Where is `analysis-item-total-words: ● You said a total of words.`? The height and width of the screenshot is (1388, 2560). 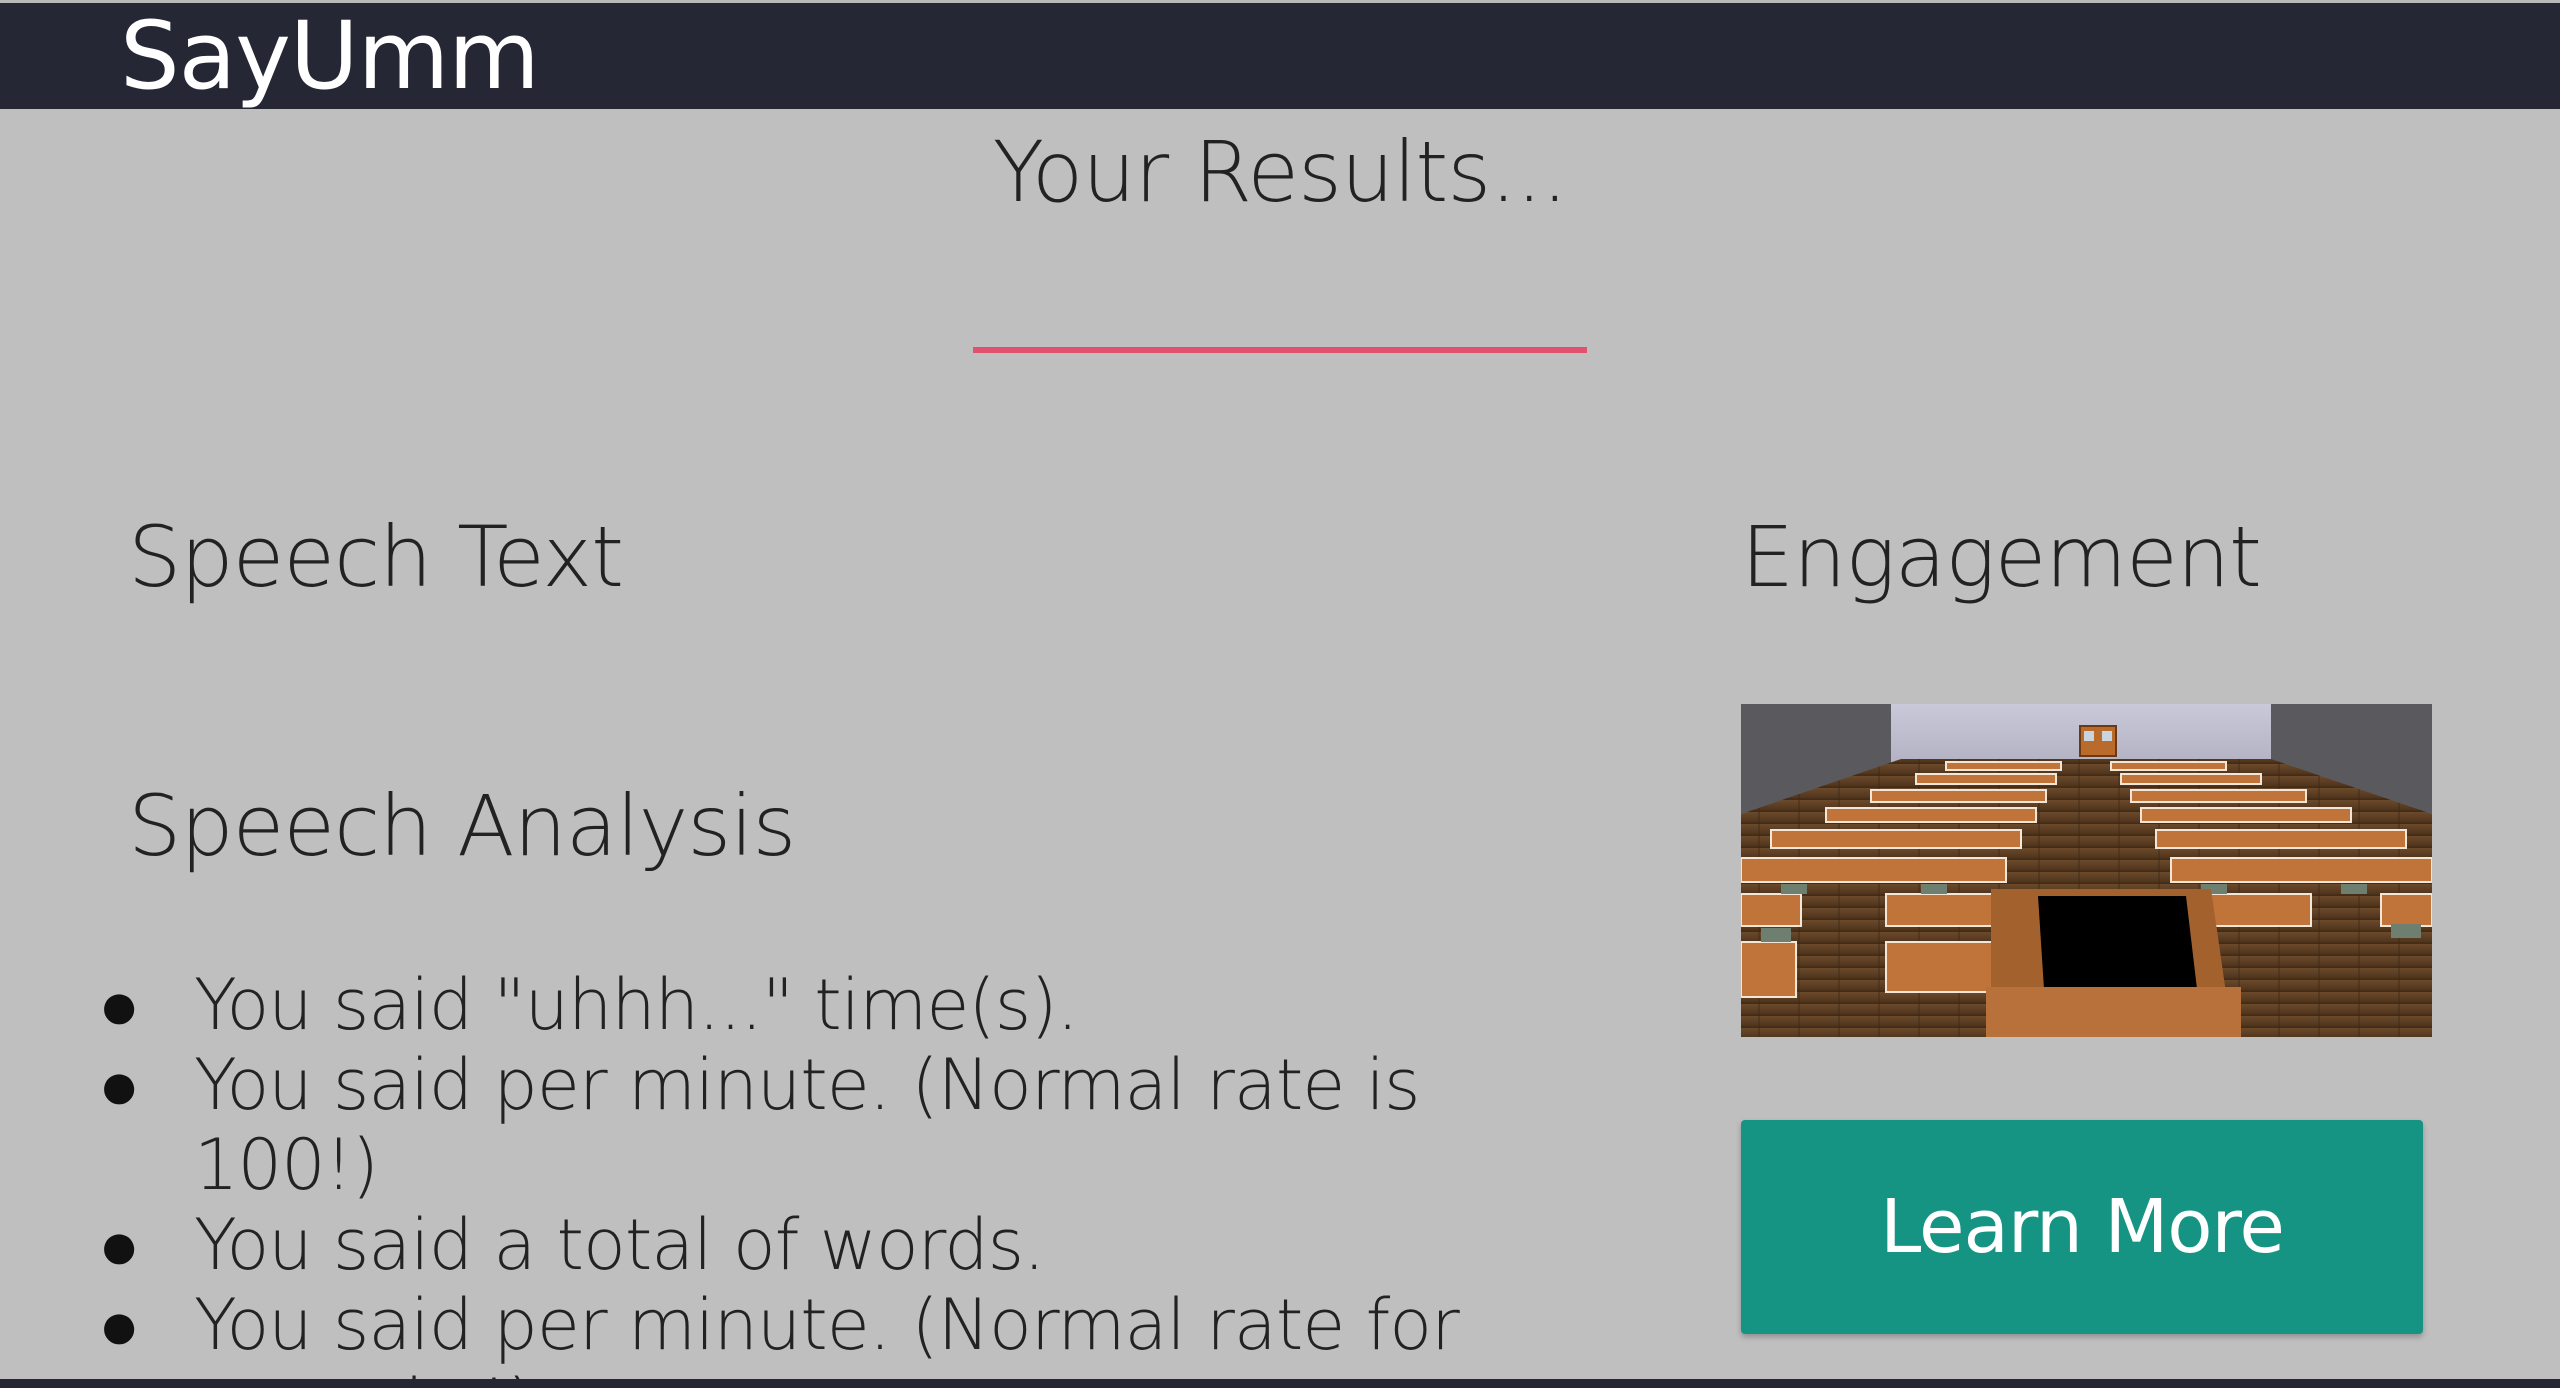 analysis-item-total-words: ● You said a total of words. is located at coordinates (856, 1245).